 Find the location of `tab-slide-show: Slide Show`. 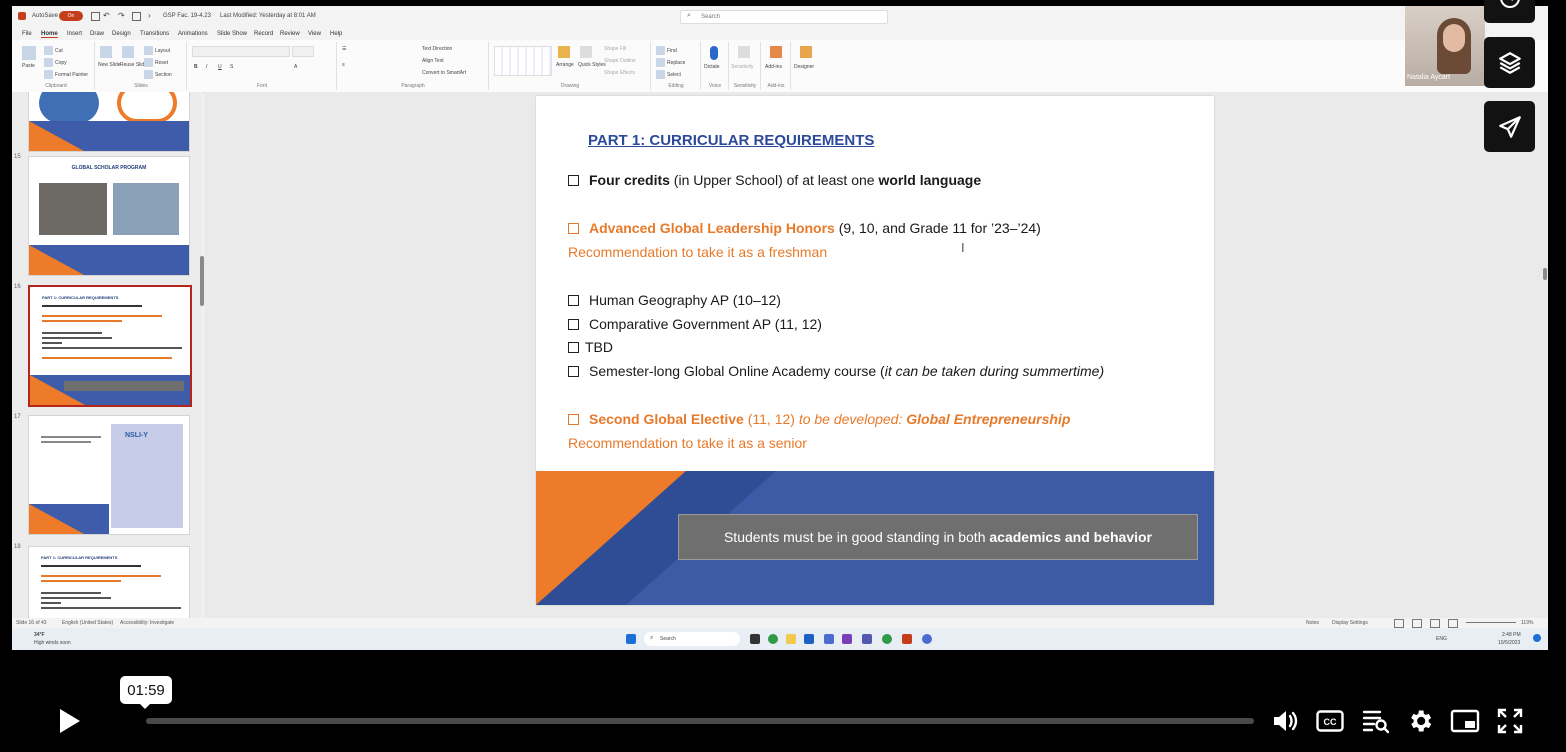

tab-slide-show: Slide Show is located at coordinates (232, 34).